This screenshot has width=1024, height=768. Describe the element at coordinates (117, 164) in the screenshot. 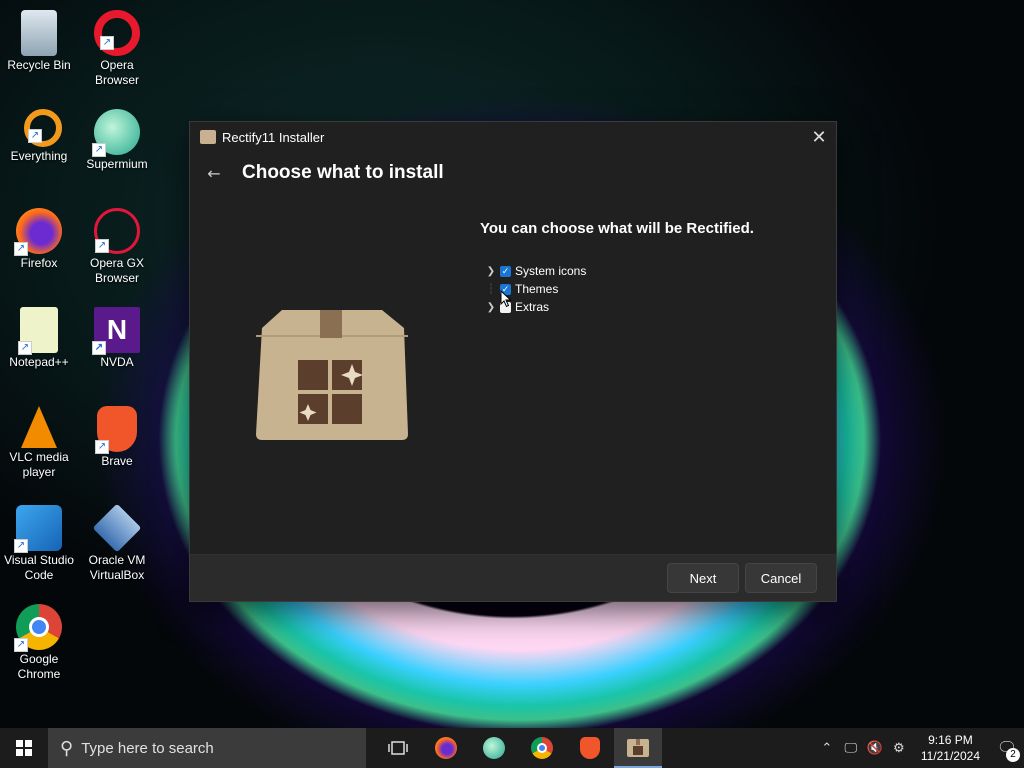

I see `desktop-icon-label: Supermium` at that location.